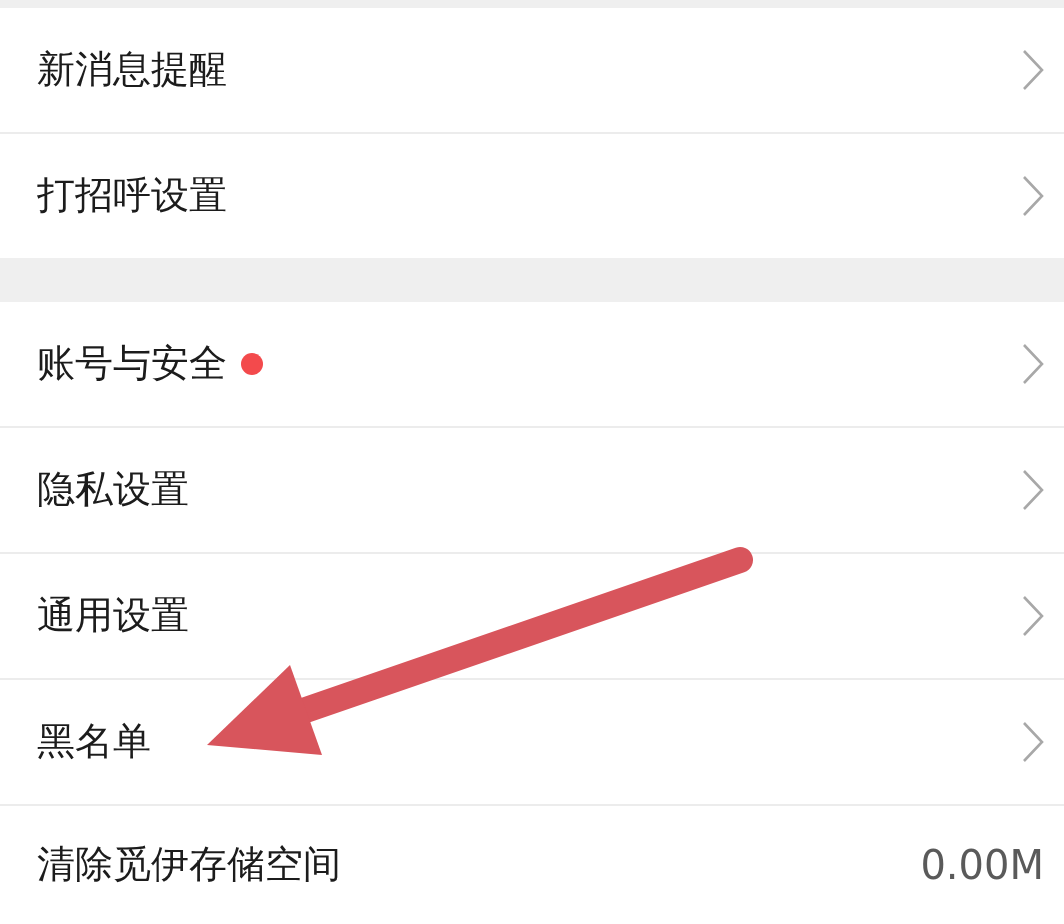 This screenshot has height=924, width=1064. Describe the element at coordinates (532, 865) in the screenshot. I see `settings-item: 清除觅伊存储空间 0.00M` at that location.